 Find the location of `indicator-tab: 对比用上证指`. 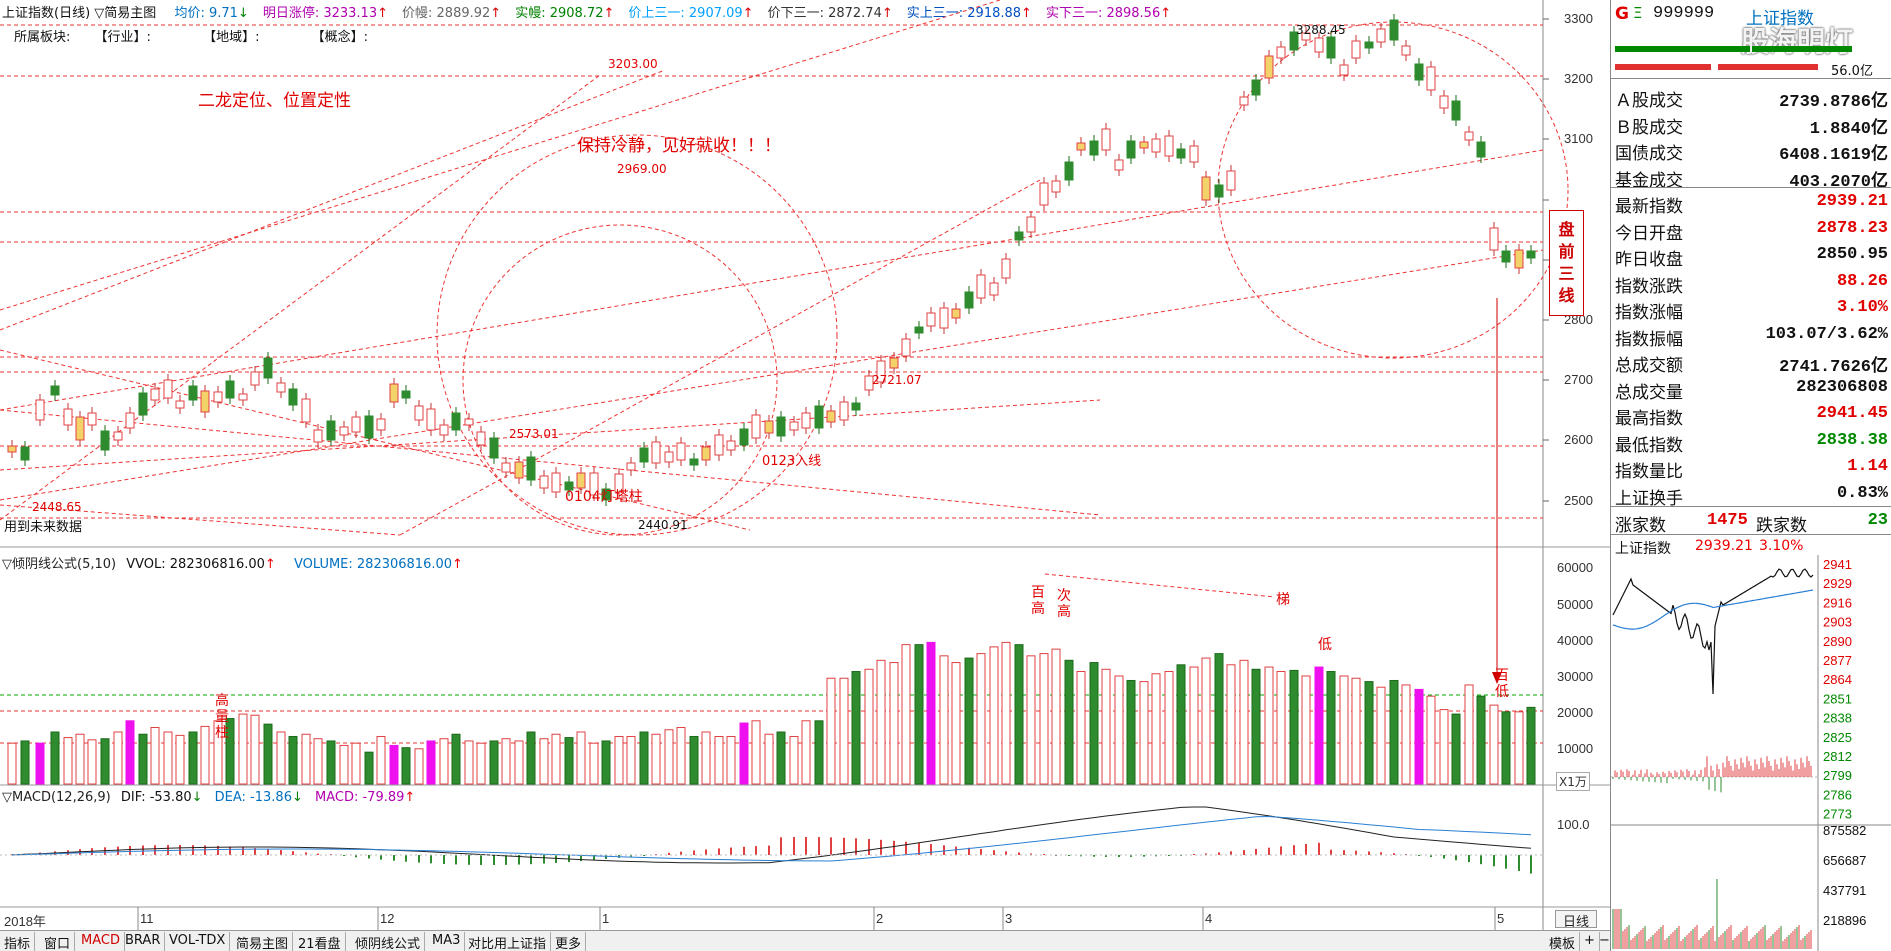

indicator-tab: 对比用上证指 is located at coordinates (508, 941).